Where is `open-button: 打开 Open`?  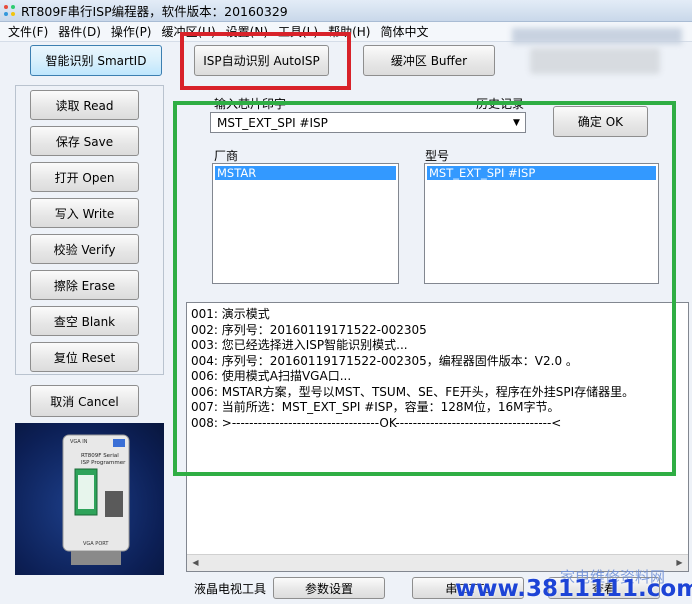 open-button: 打开 Open is located at coordinates (84, 177).